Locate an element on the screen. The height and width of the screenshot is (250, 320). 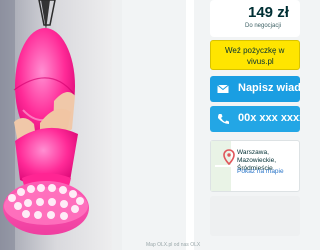
footer-copy: Map OLX.pl od nas OLX is located at coordinates (173, 245).